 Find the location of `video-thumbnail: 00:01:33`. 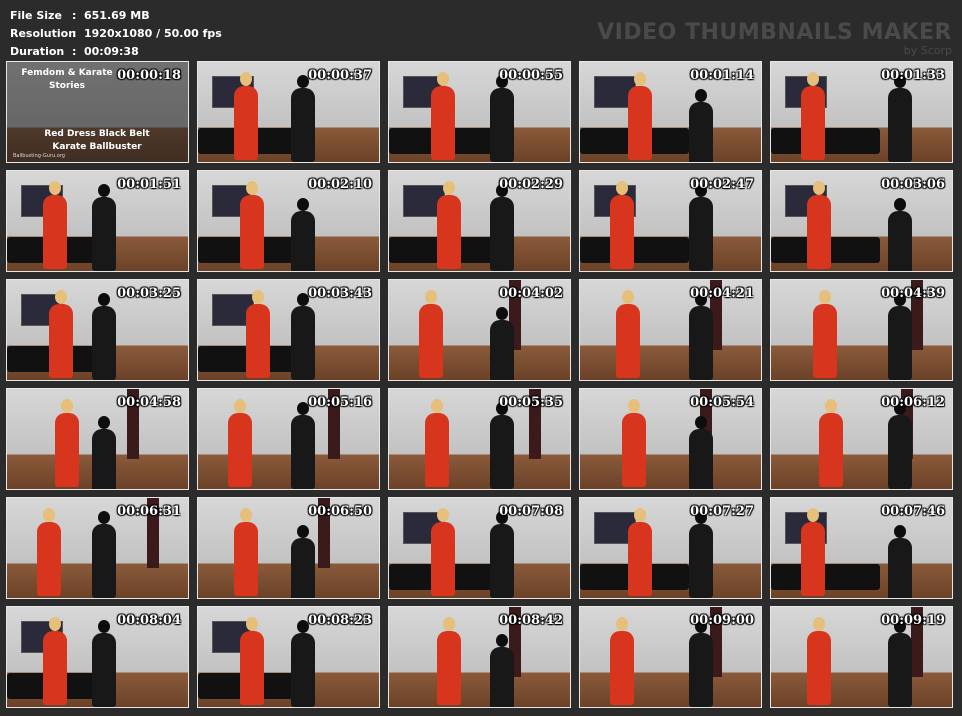

video-thumbnail: 00:01:33 is located at coordinates (861, 112).